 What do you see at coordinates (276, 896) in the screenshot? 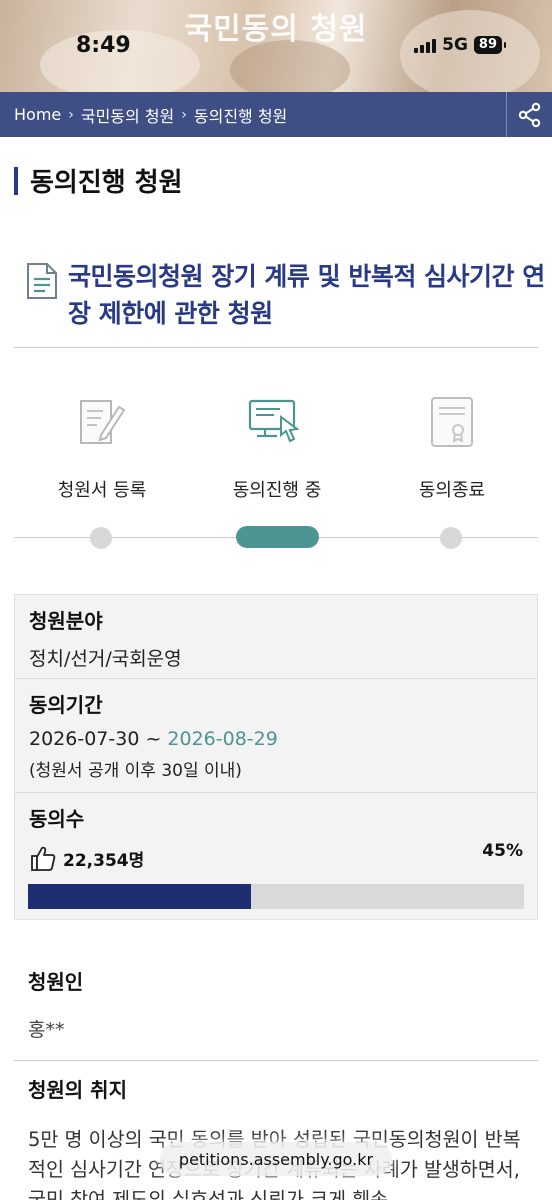
I see `consent-progress-bar` at bounding box center [276, 896].